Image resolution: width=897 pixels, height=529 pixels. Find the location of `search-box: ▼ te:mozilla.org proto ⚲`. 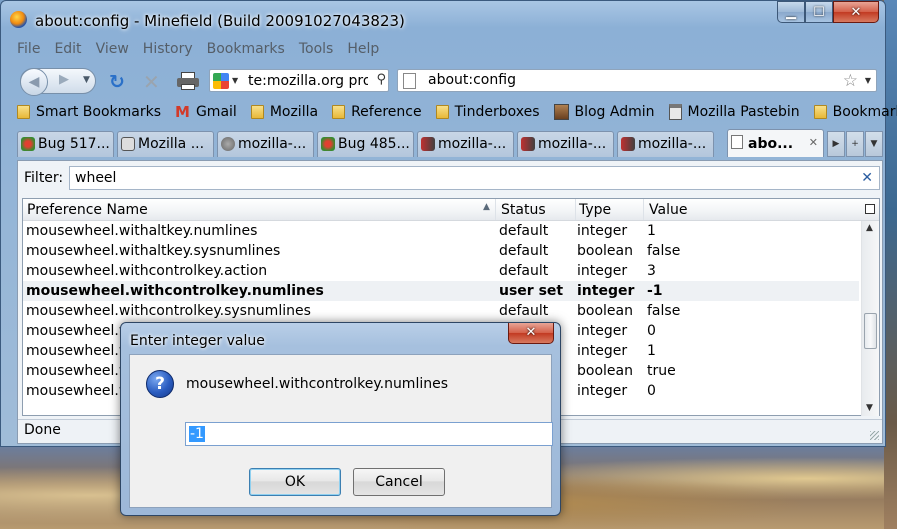

search-box: ▼ te:mozilla.org proto ⚲ is located at coordinates (299, 80).